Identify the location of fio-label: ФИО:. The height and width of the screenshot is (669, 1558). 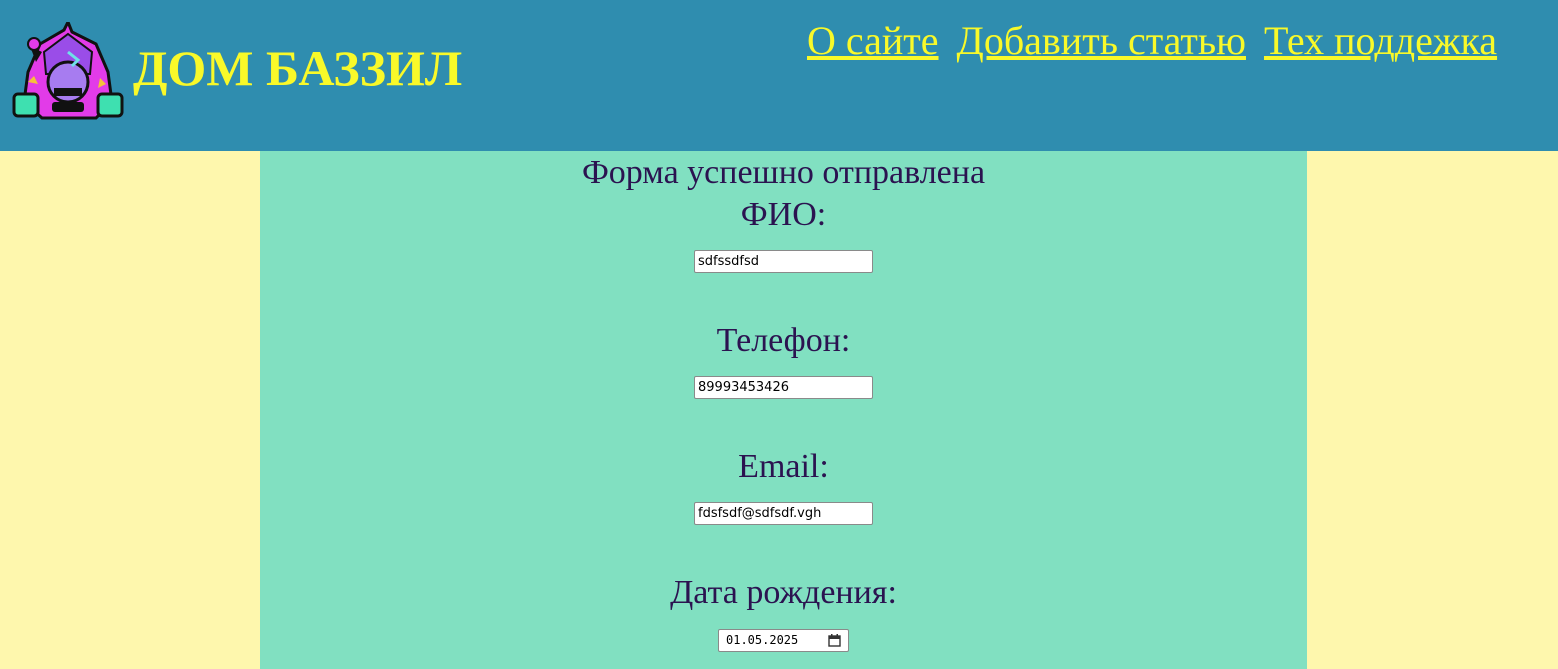
(783, 214).